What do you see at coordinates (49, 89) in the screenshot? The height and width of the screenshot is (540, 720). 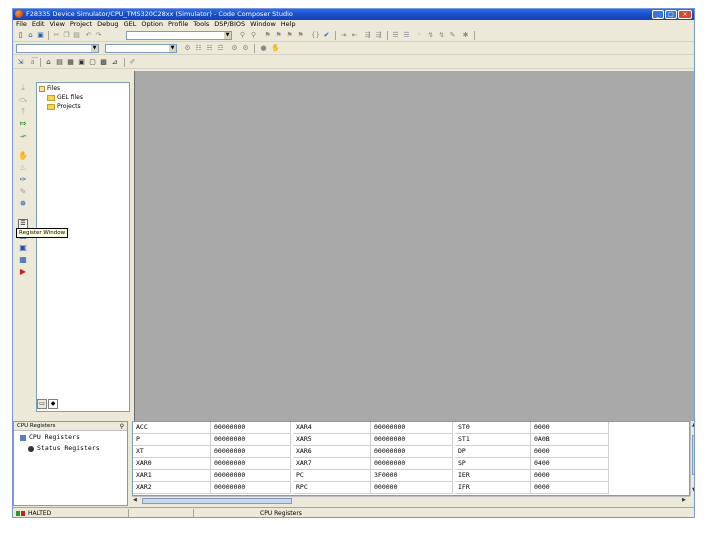 I see `tree-root: Files` at bounding box center [49, 89].